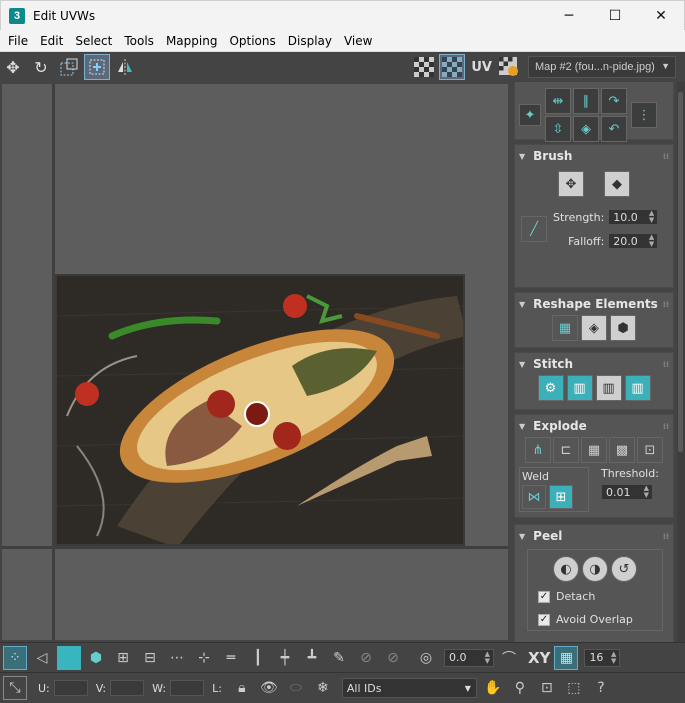  Describe the element at coordinates (550, 388) in the screenshot. I see `stitch-custom-icon: ⚙` at that location.